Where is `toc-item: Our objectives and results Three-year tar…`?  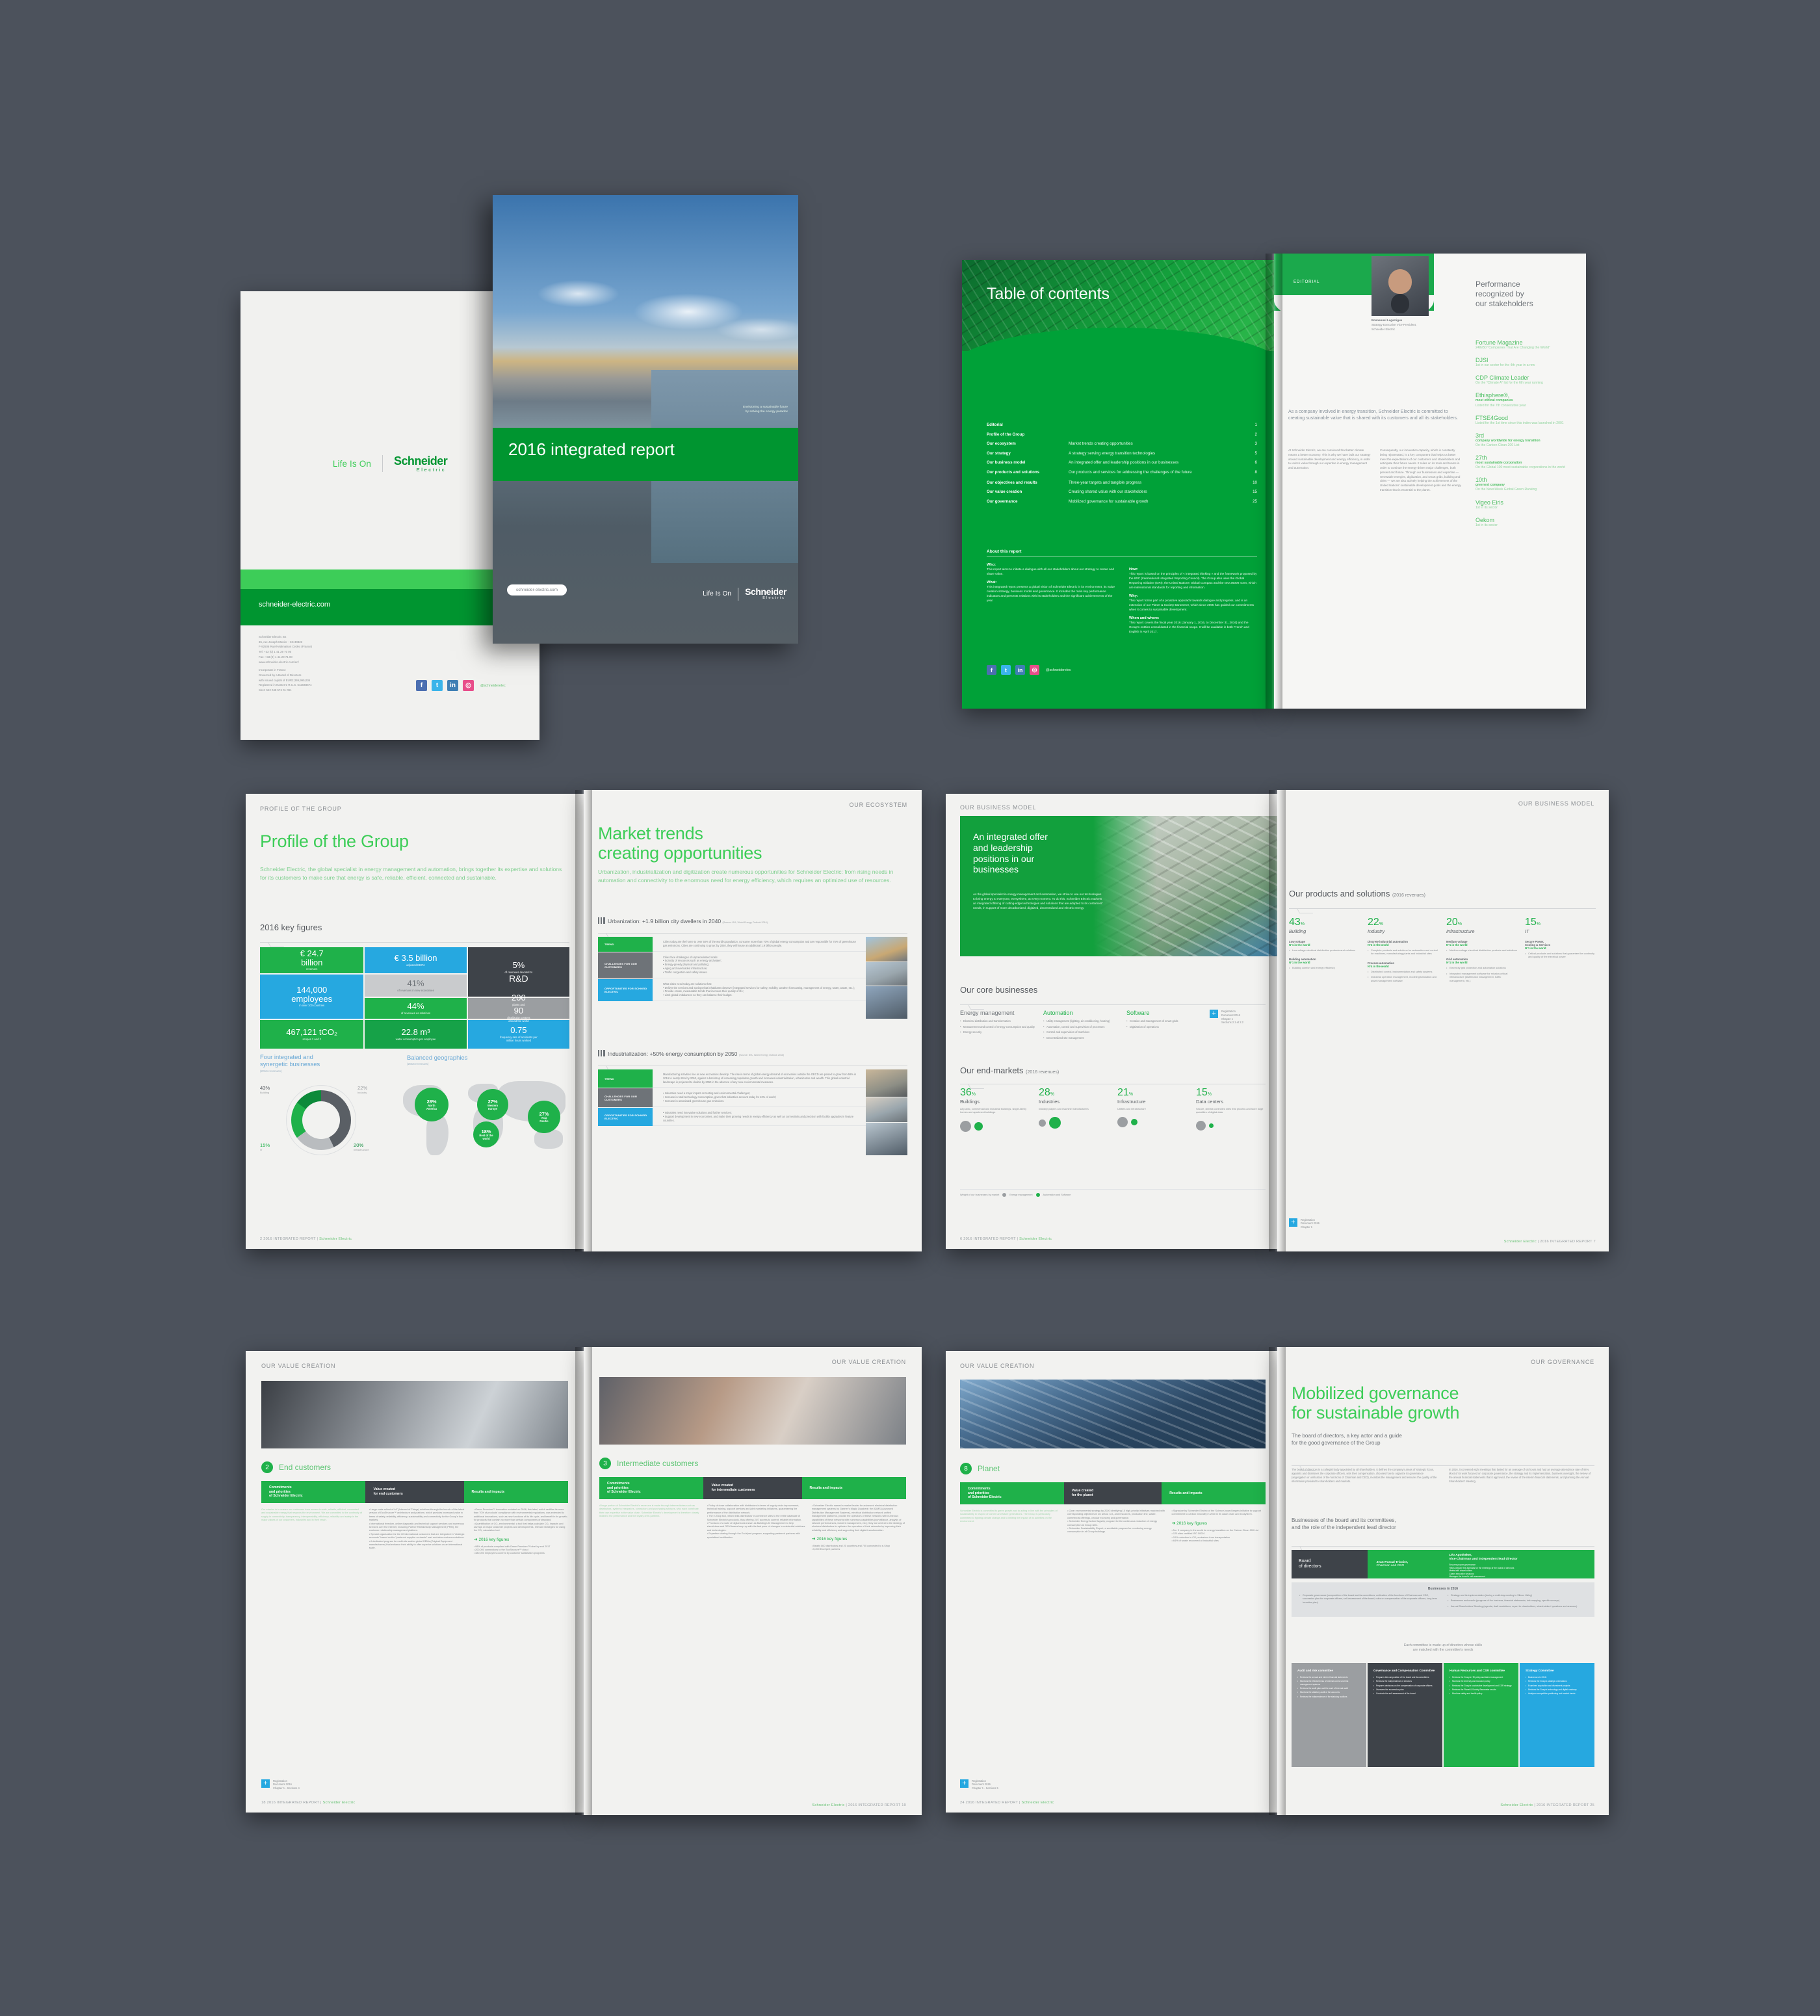 toc-item: Our objectives and results Three-year tar… is located at coordinates (1122, 482).